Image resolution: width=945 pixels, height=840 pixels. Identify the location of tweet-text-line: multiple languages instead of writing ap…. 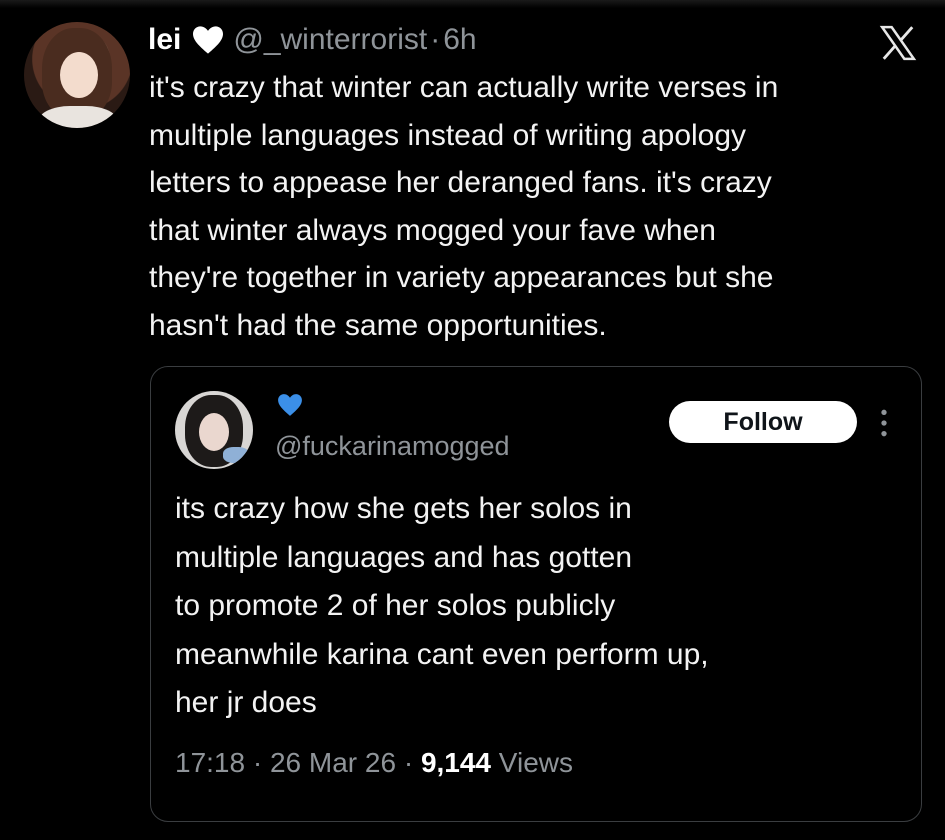
(448, 135).